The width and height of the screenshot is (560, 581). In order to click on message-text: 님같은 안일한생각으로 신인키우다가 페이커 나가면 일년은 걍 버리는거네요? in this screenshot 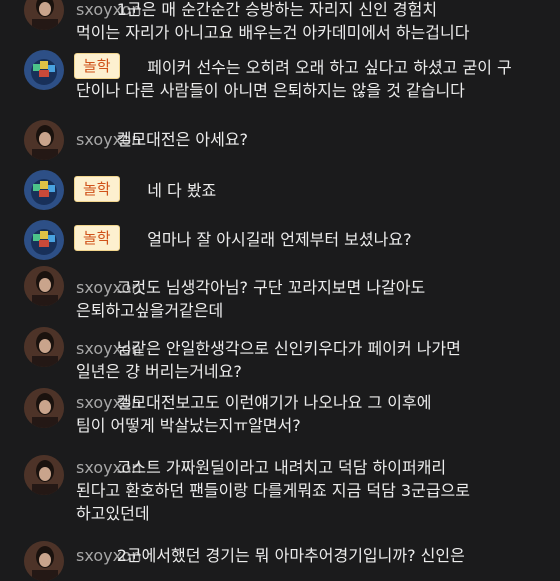, I will do `click(268, 360)`.